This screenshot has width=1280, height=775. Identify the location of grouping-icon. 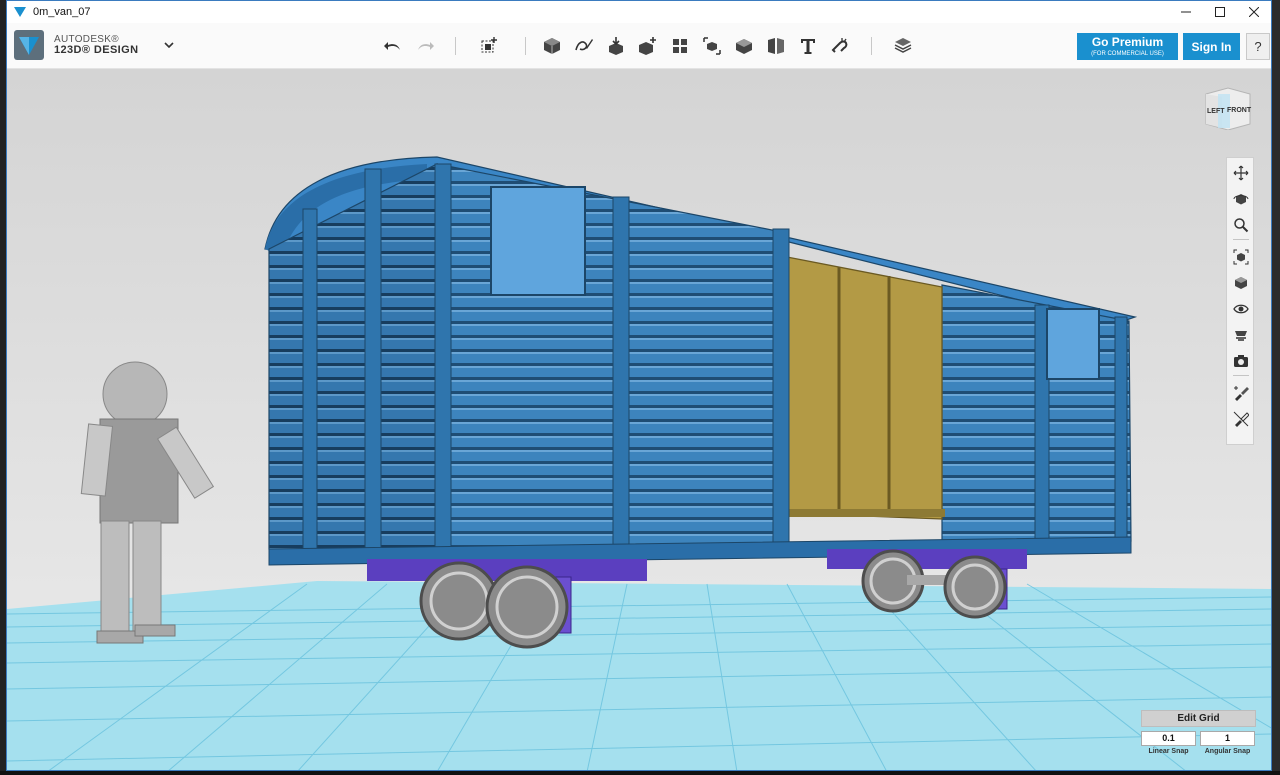
(712, 46).